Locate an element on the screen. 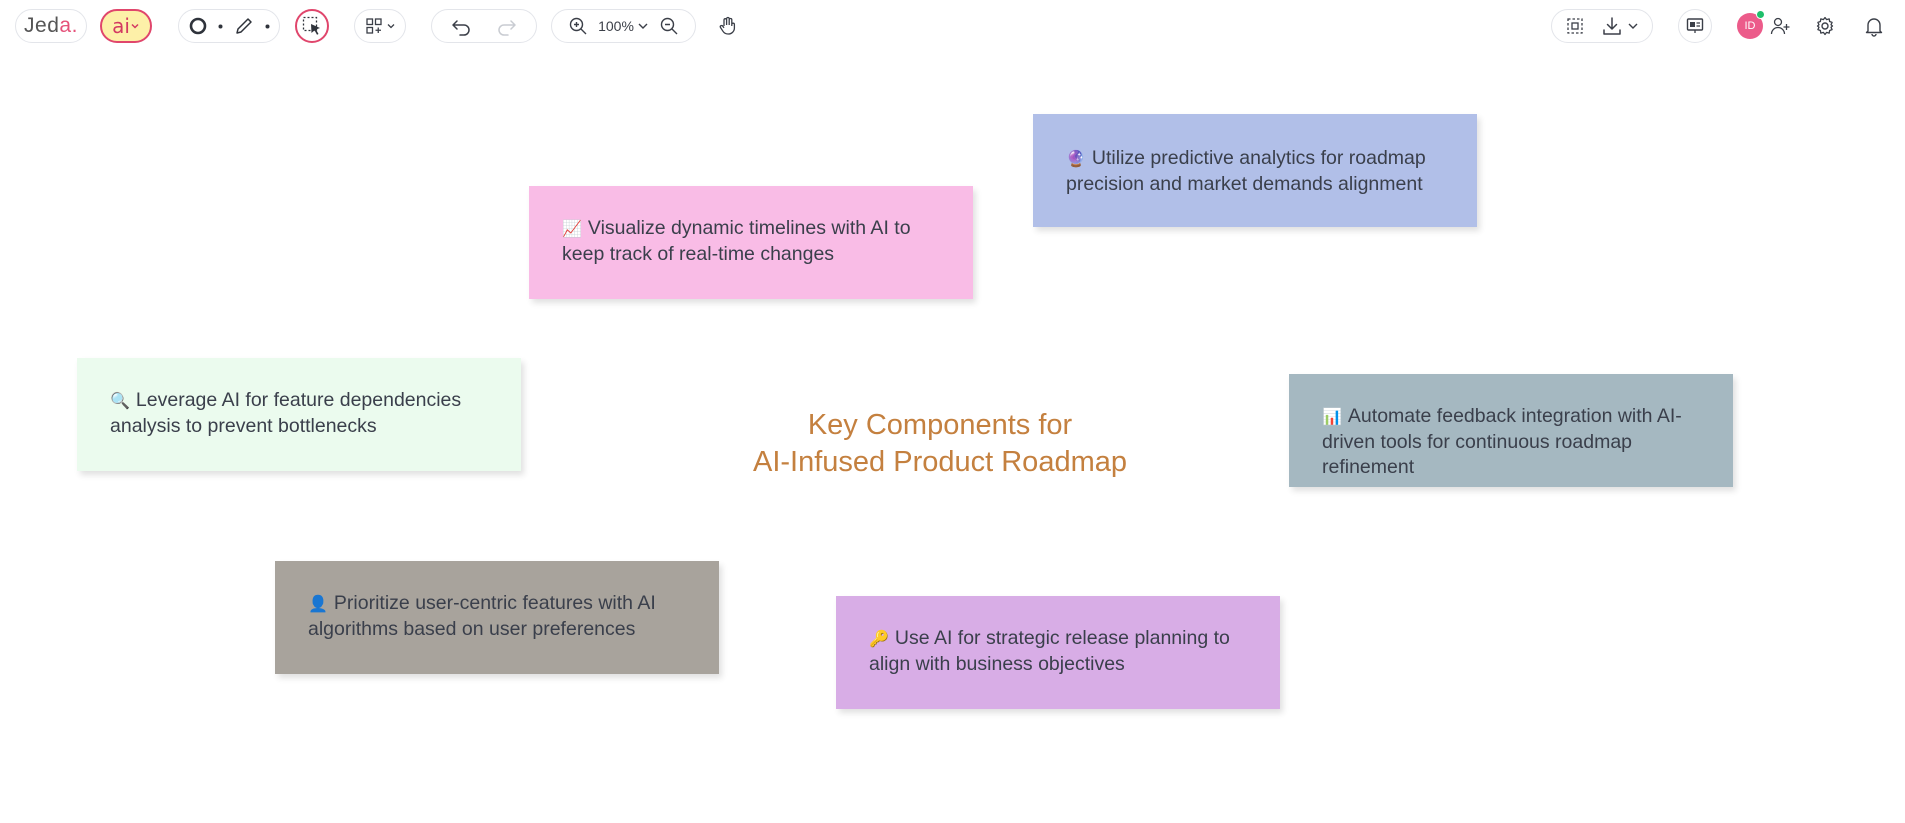  ai-menu-button: ai is located at coordinates (126, 26).